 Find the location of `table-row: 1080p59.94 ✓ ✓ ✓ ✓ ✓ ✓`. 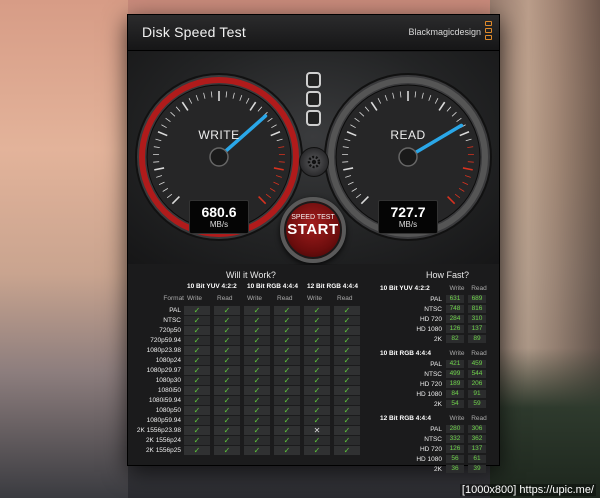

table-row: 1080p59.94 ✓ ✓ ✓ ✓ ✓ ✓ is located at coordinates (252, 420).